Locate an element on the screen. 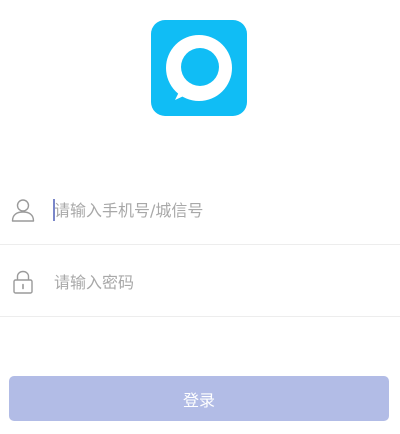  phone-input is located at coordinates (218, 210).